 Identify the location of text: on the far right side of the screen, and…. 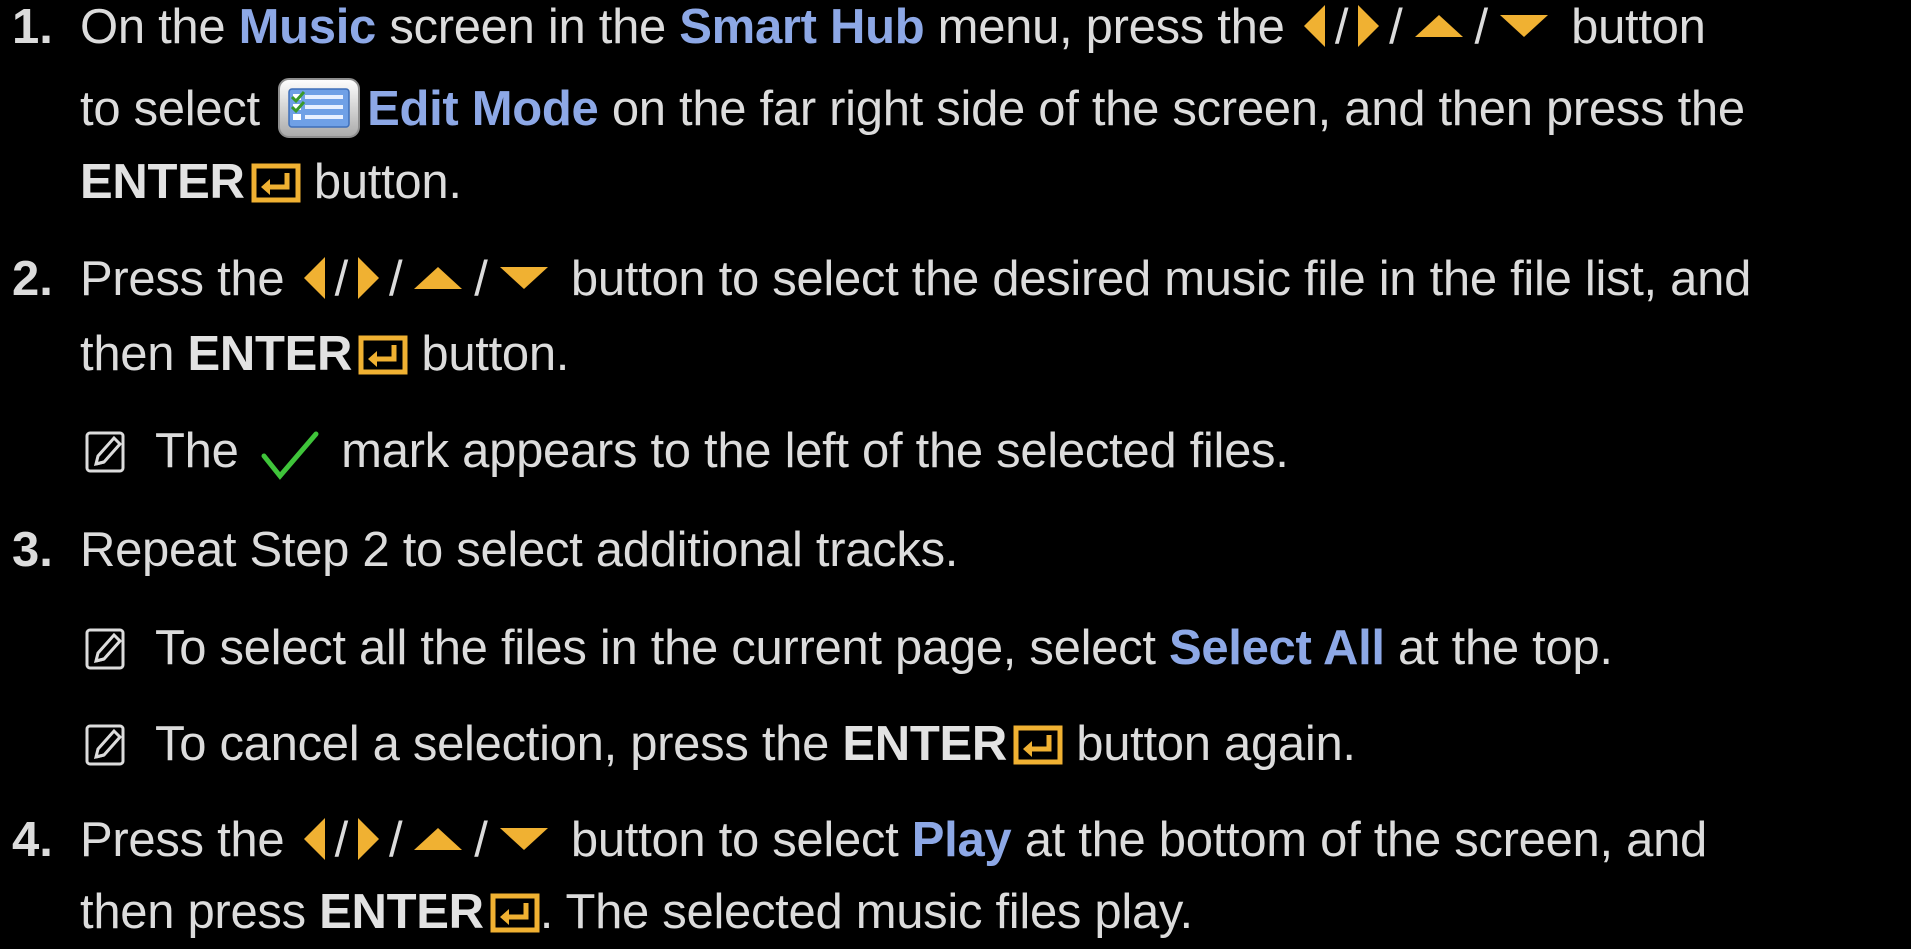
(1171, 109).